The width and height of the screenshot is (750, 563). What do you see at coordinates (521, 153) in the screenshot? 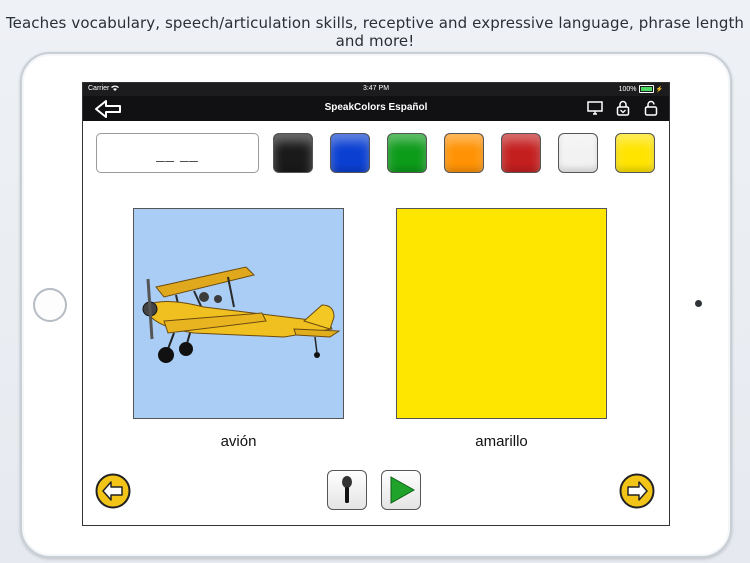
I see `swatch-red` at bounding box center [521, 153].